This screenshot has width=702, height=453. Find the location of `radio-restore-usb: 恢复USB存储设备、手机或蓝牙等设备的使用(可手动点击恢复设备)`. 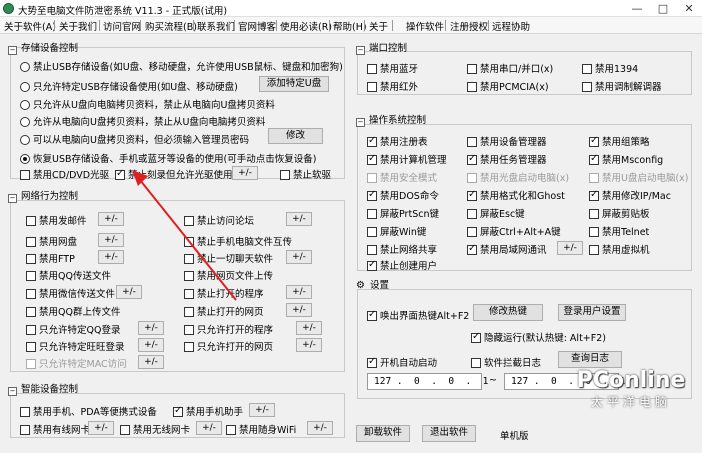

radio-restore-usb: 恢复USB存储设备、手机或蓝牙等设备的使用(可手动点击恢复设备) is located at coordinates (168, 158).